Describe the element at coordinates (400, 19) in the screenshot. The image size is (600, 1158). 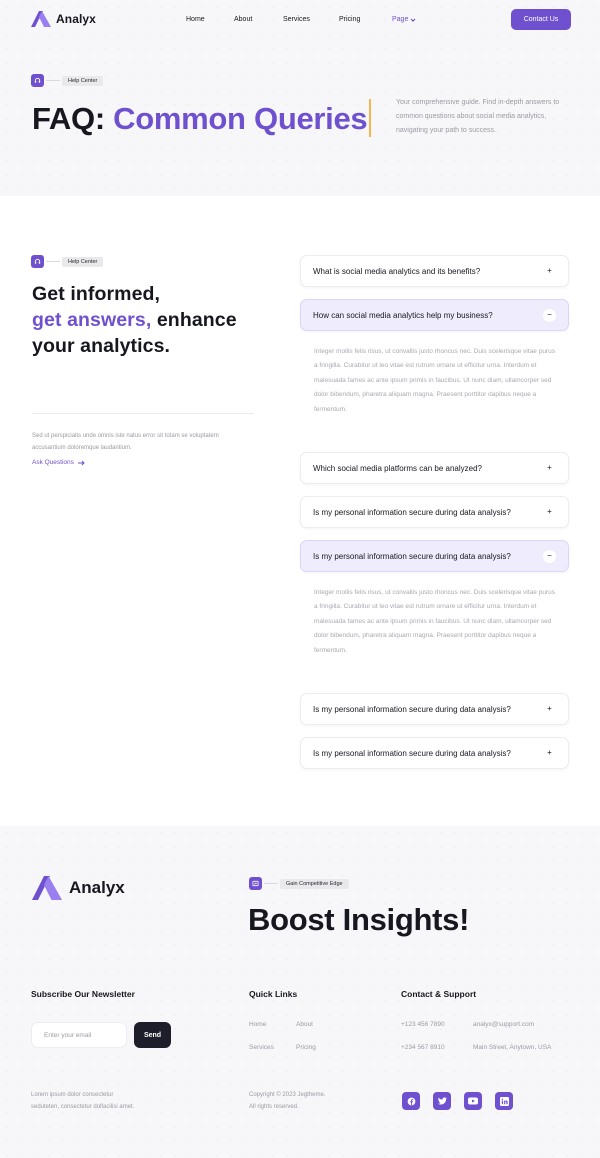
I see `nav-page-label: Page` at that location.